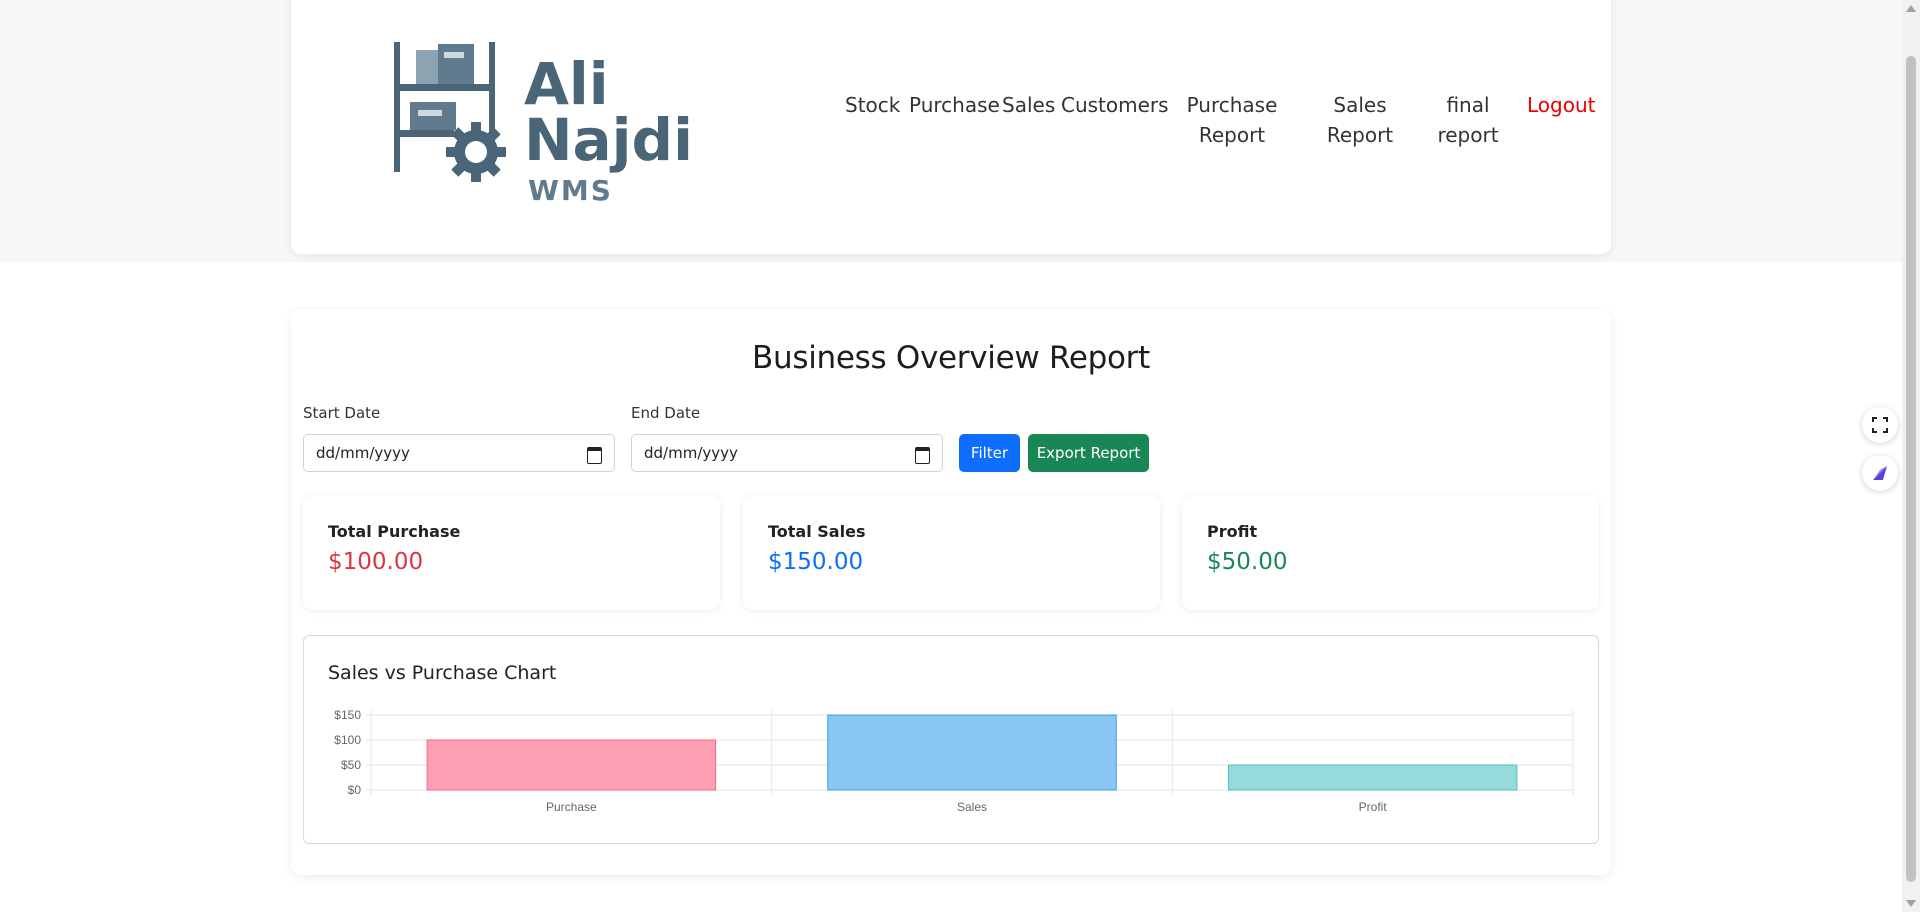 This screenshot has width=1920, height=912. I want to click on x-tick-label: Profit, so click(1373, 807).